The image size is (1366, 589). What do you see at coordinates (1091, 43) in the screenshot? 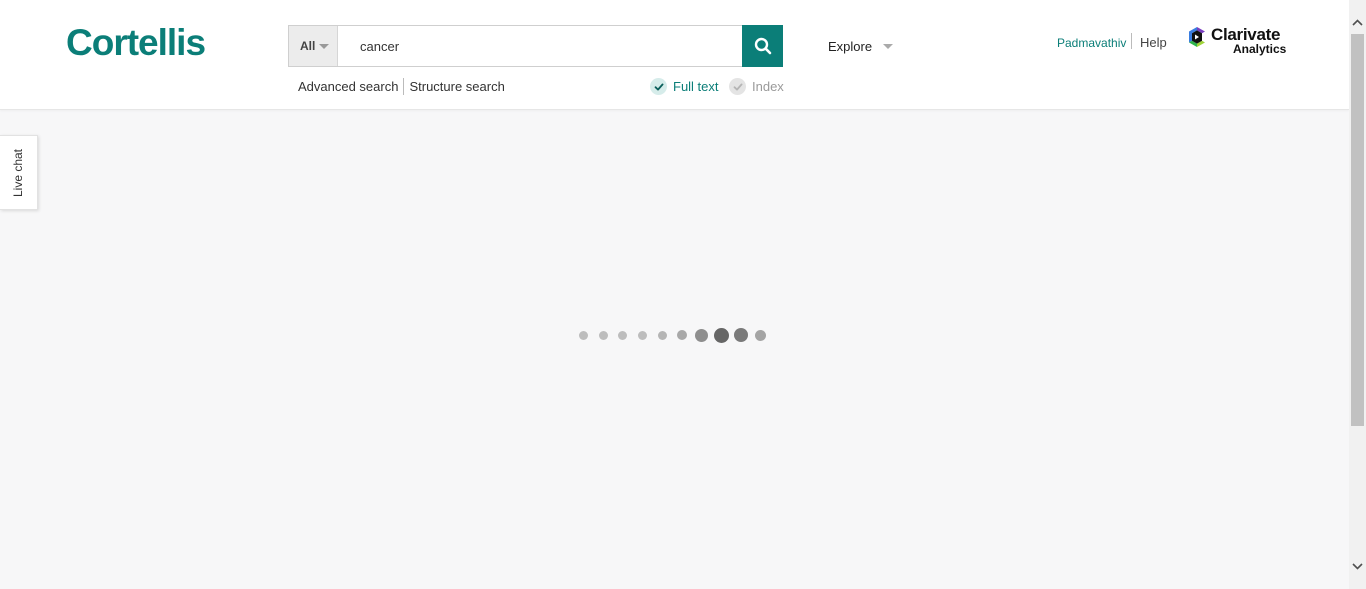
I see `user-account-link: Padmavathiv` at bounding box center [1091, 43].